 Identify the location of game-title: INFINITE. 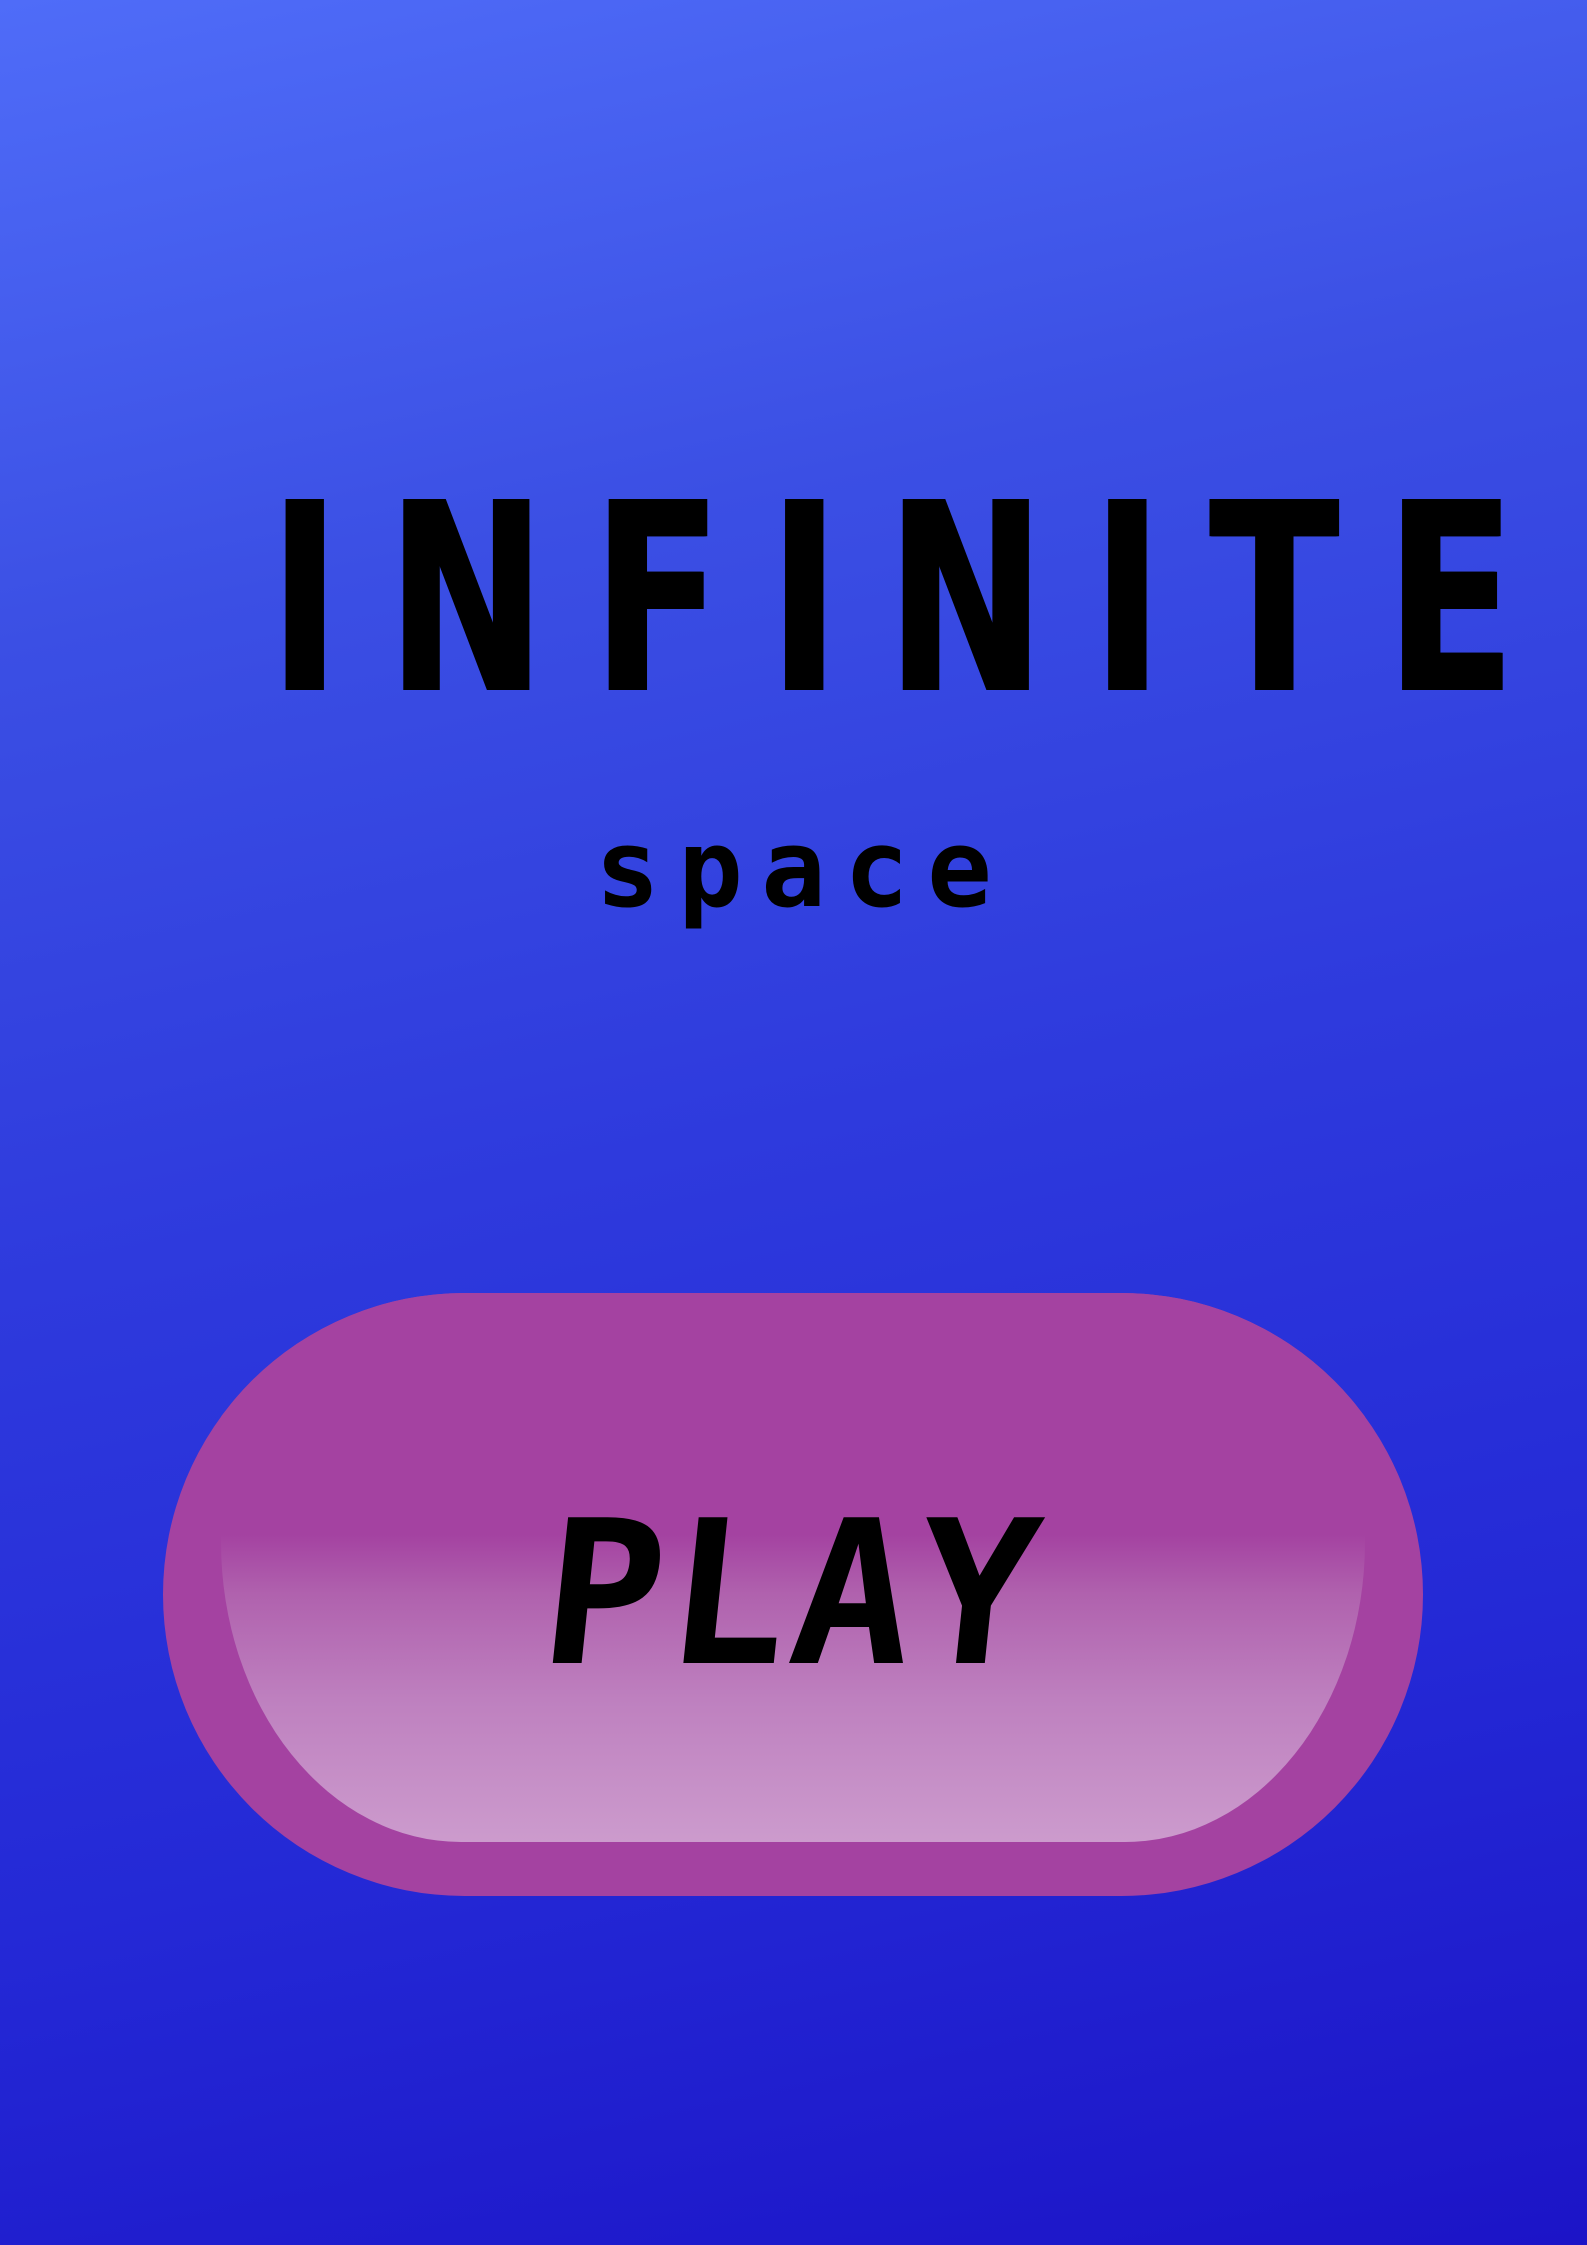
(916, 599).